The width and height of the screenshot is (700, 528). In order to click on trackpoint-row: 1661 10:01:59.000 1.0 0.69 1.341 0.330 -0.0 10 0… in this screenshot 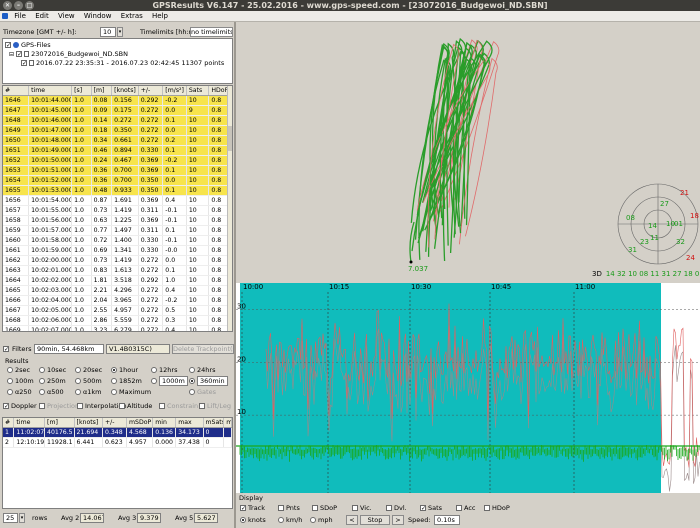, I will do `click(117, 250)`.